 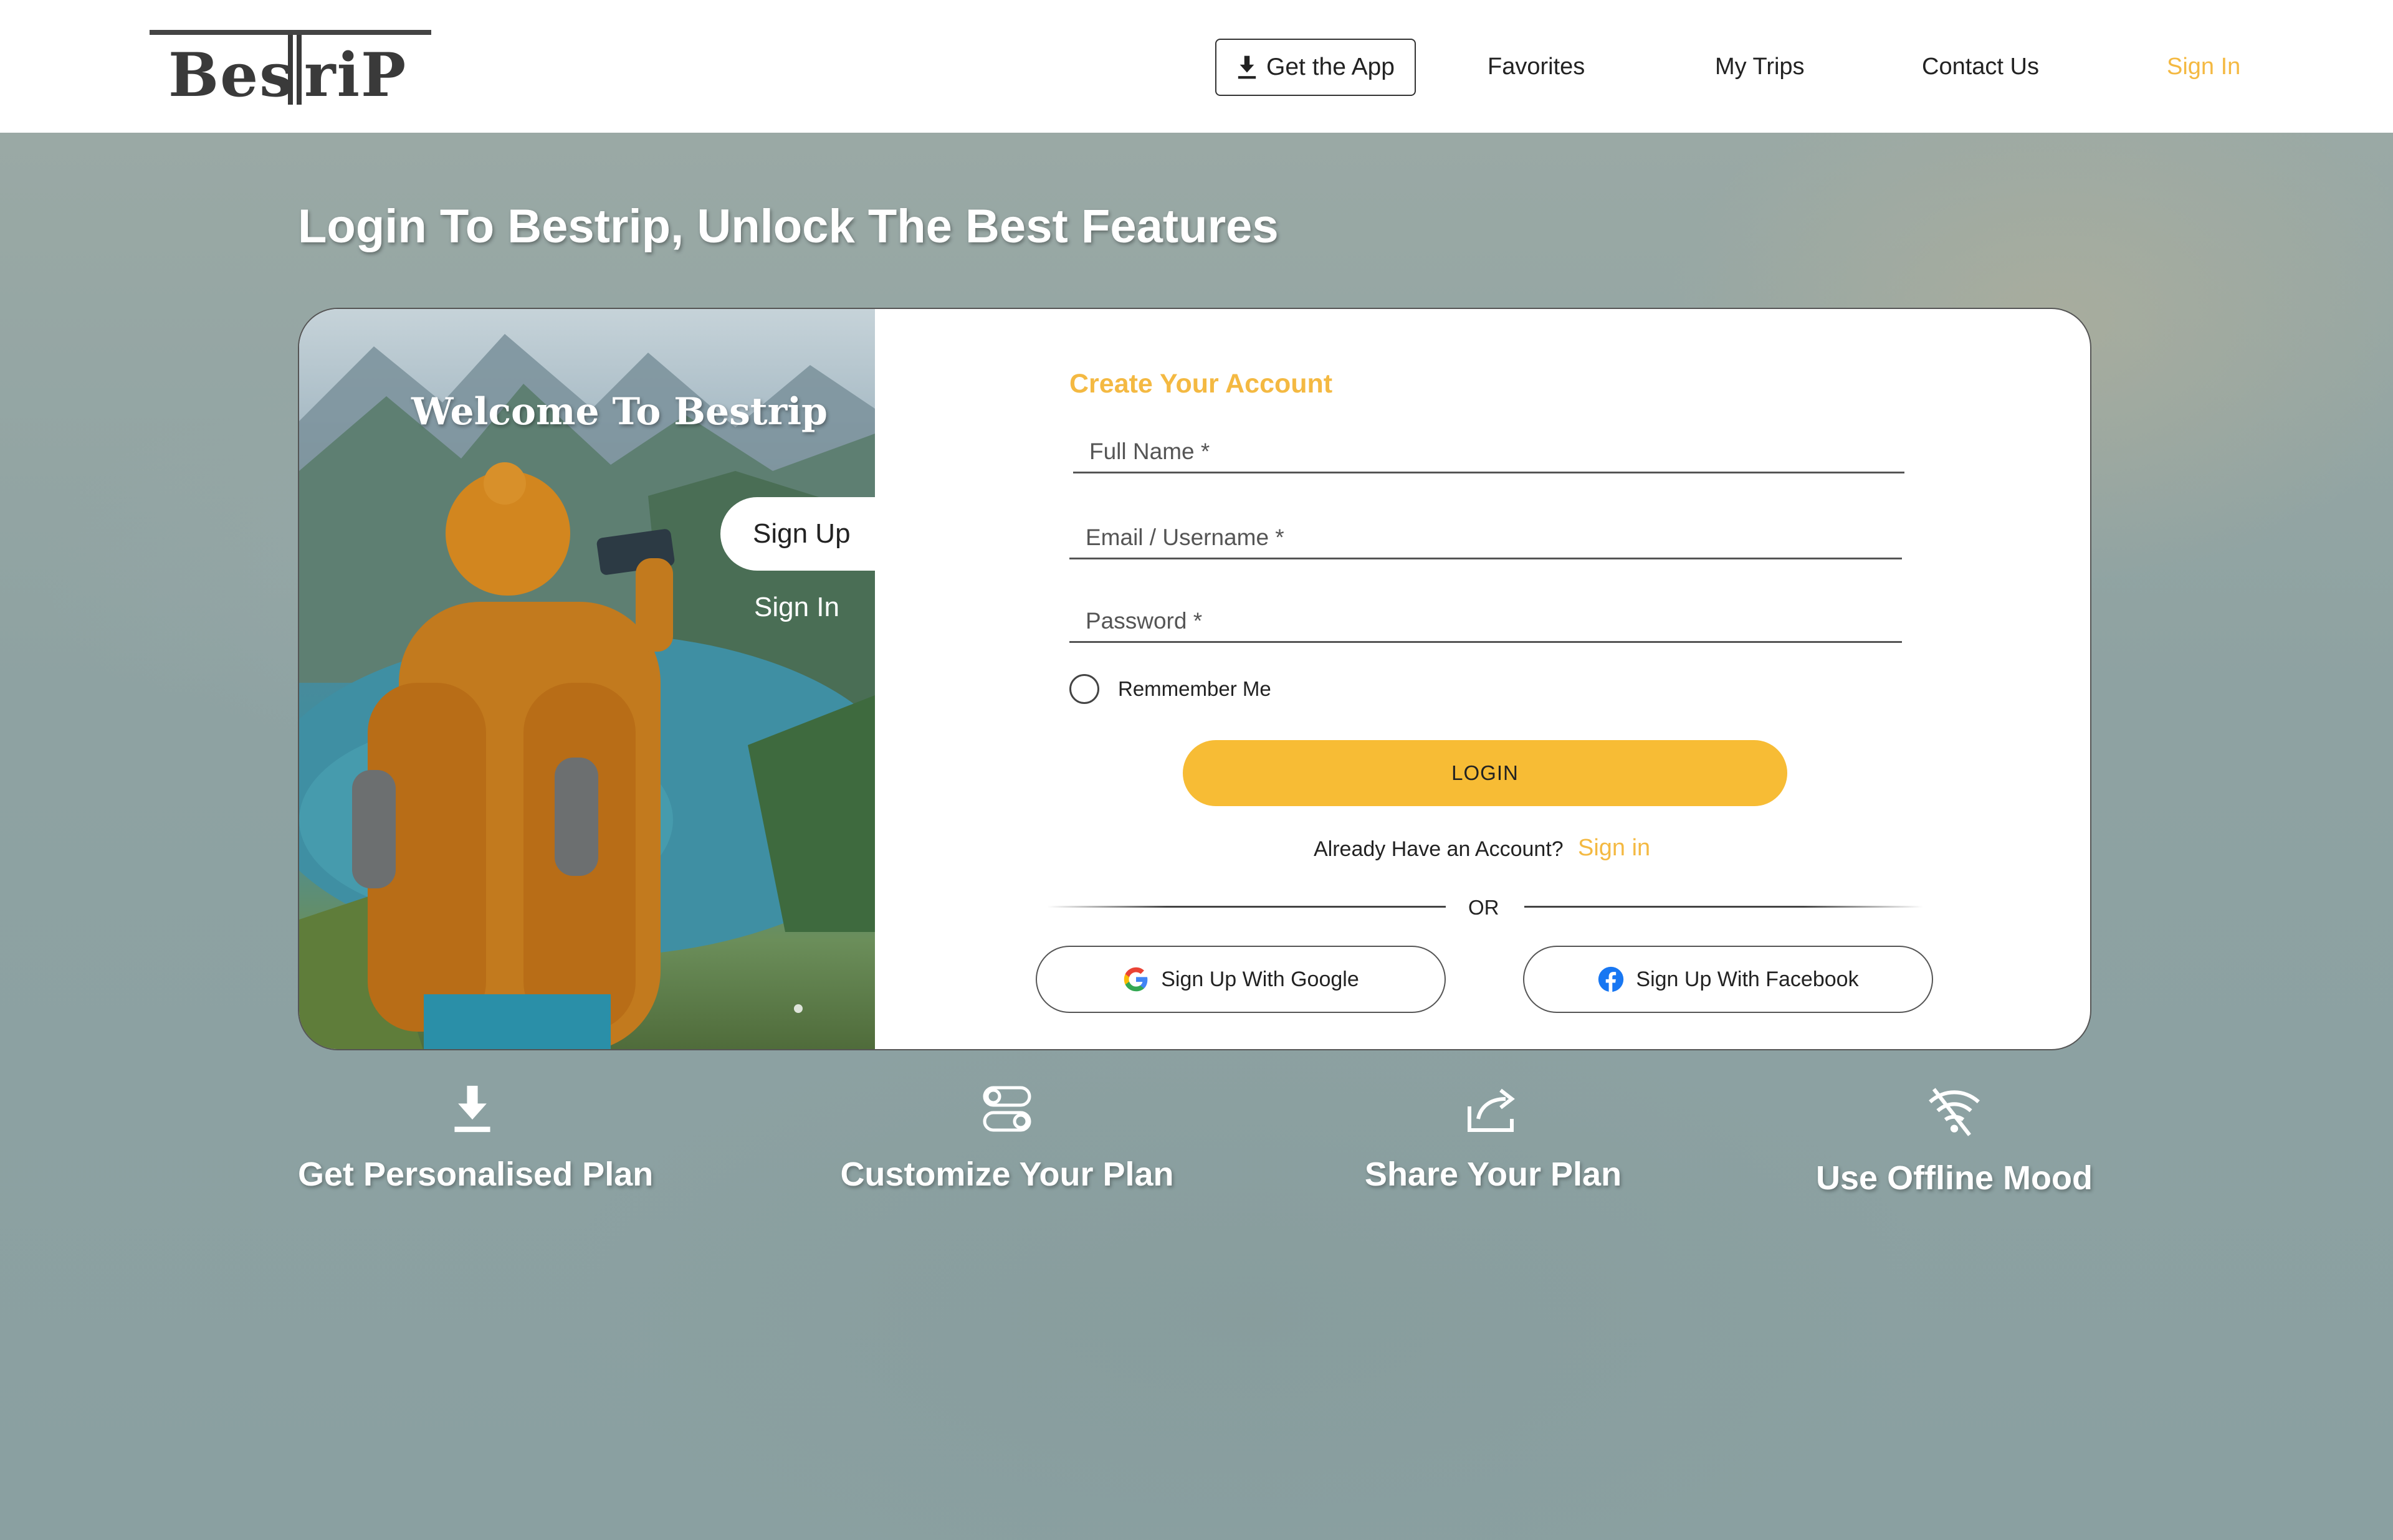 What do you see at coordinates (476, 1174) in the screenshot?
I see `feature-label: Get Personalised Plan` at bounding box center [476, 1174].